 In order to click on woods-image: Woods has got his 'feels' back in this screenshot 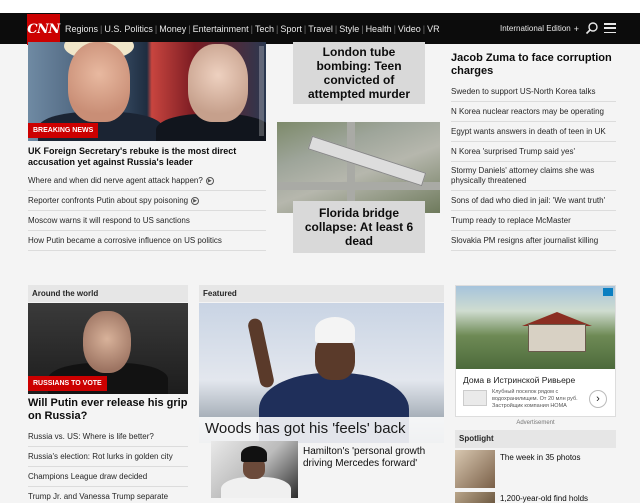, I will do `click(321, 373)`.